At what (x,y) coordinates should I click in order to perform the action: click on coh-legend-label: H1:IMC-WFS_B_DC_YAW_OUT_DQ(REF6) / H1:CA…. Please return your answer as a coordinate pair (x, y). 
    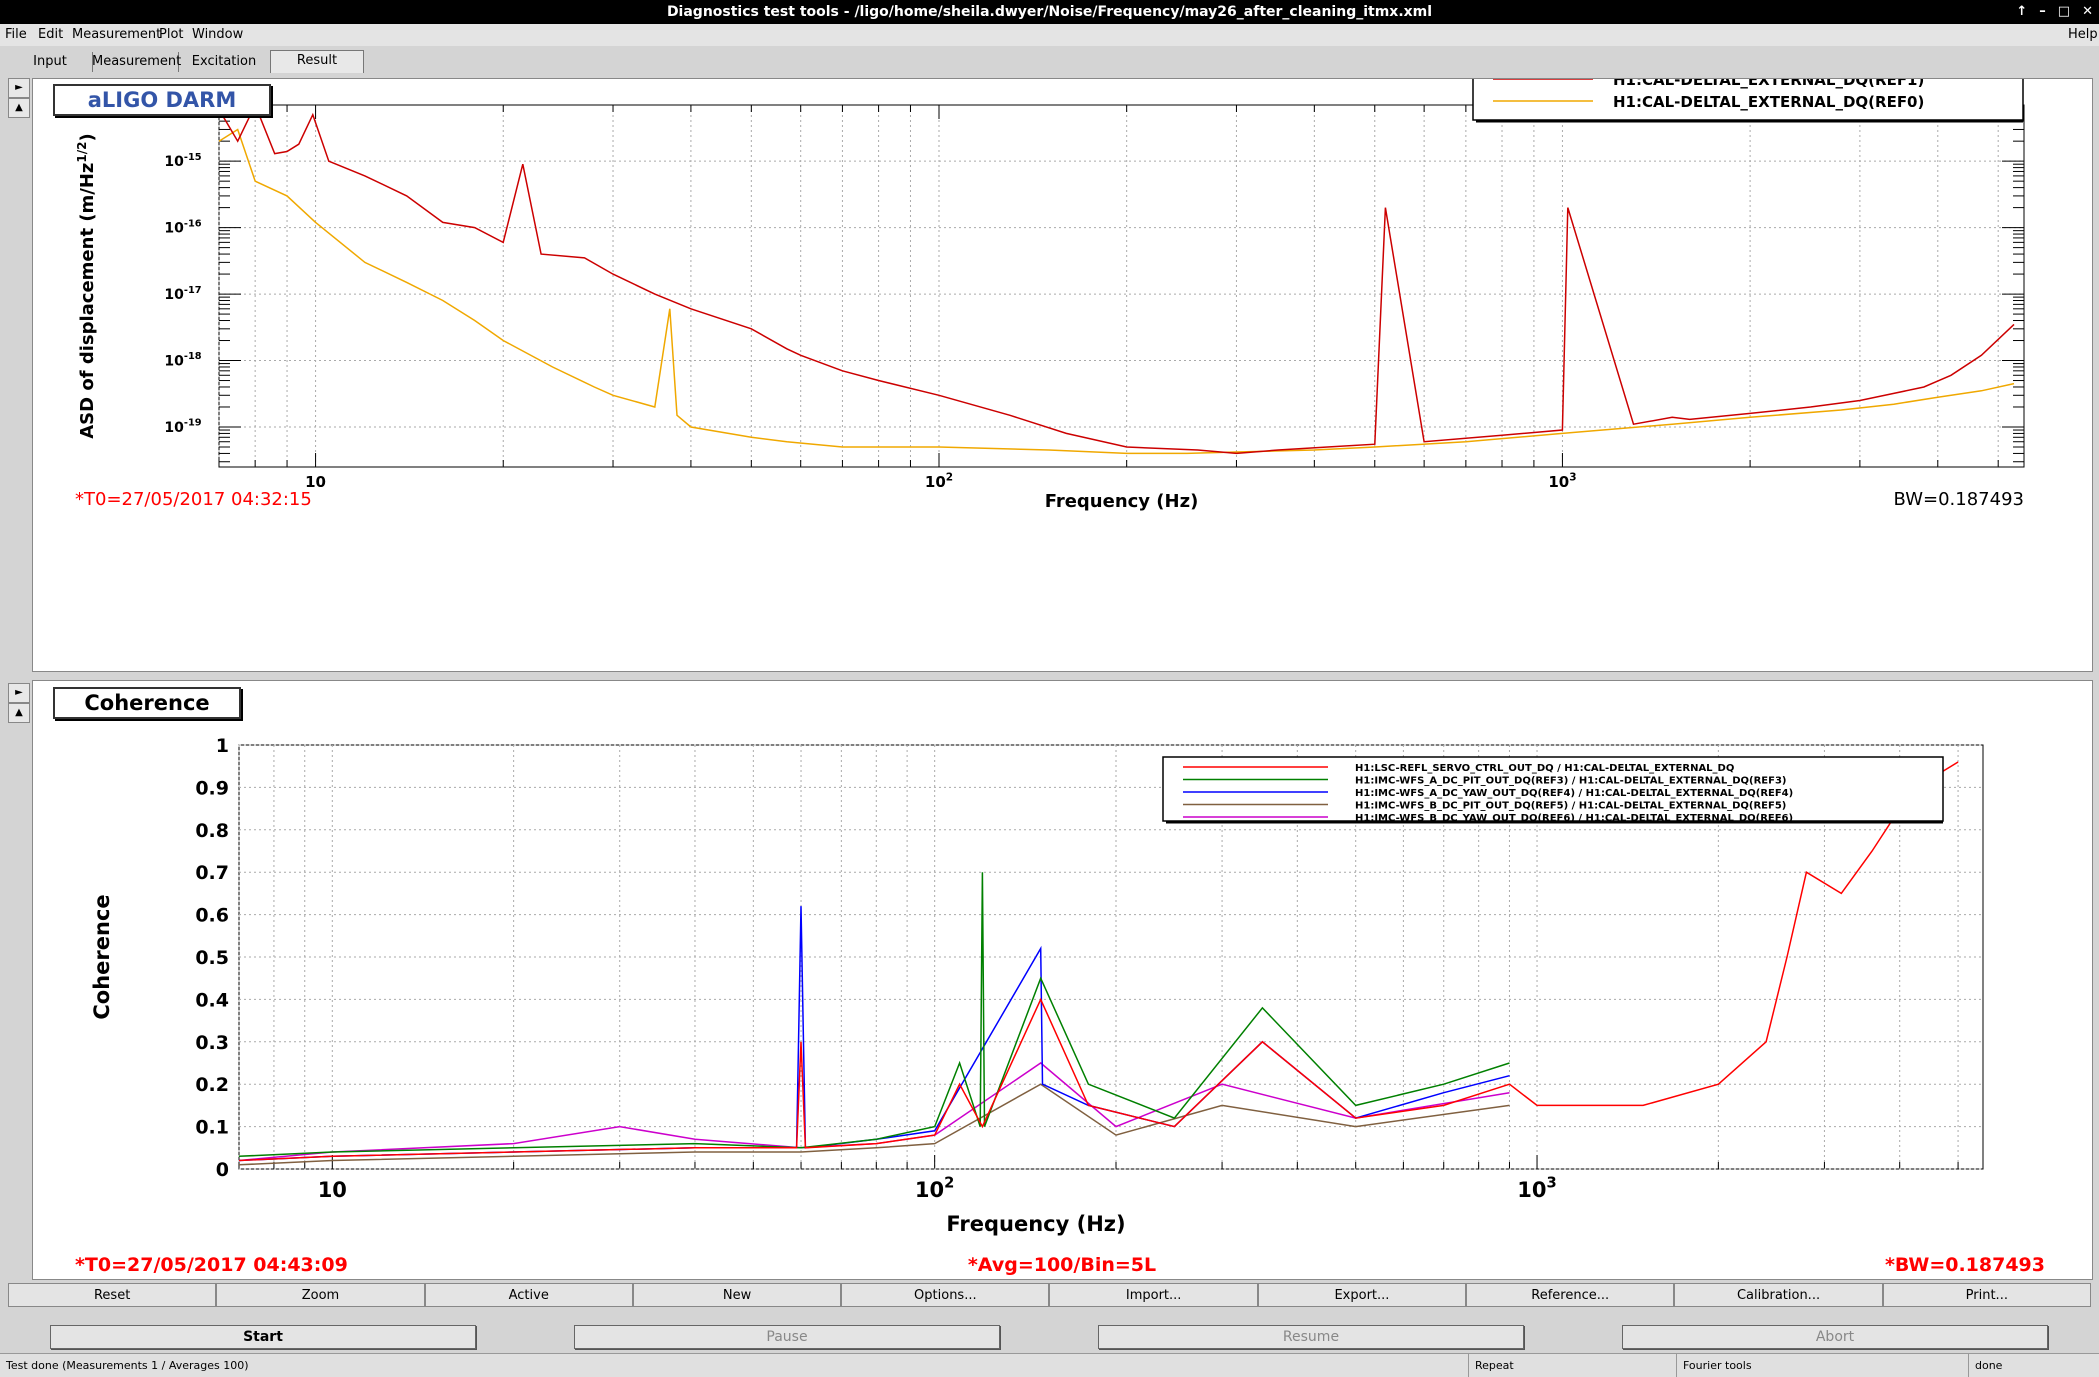
    Looking at the image, I should click on (1574, 818).